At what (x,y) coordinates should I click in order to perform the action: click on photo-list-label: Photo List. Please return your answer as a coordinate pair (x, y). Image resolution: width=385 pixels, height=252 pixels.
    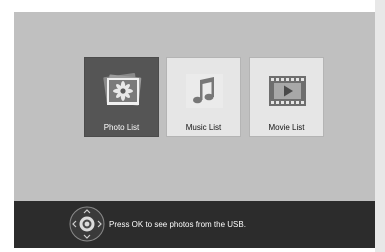
    Looking at the image, I should click on (121, 127).